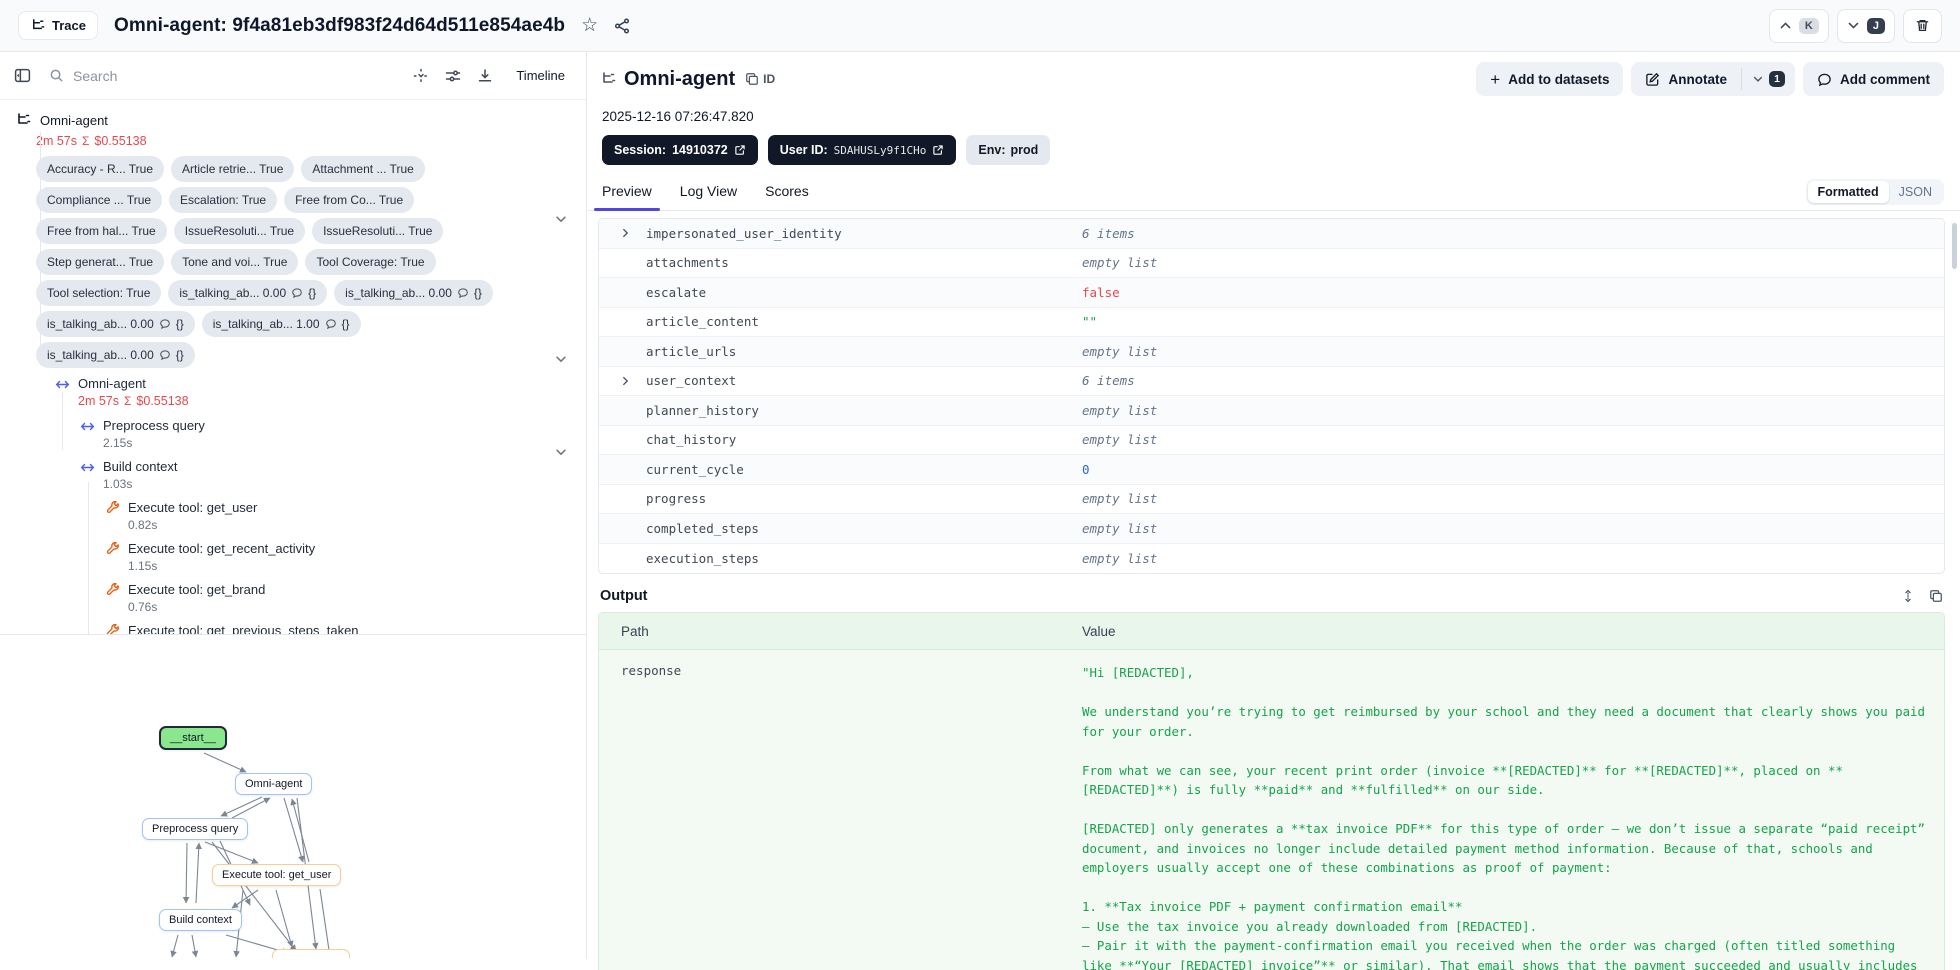 The image size is (1960, 970). I want to click on graph-node-preprocess-query: Preprocess query, so click(195, 829).